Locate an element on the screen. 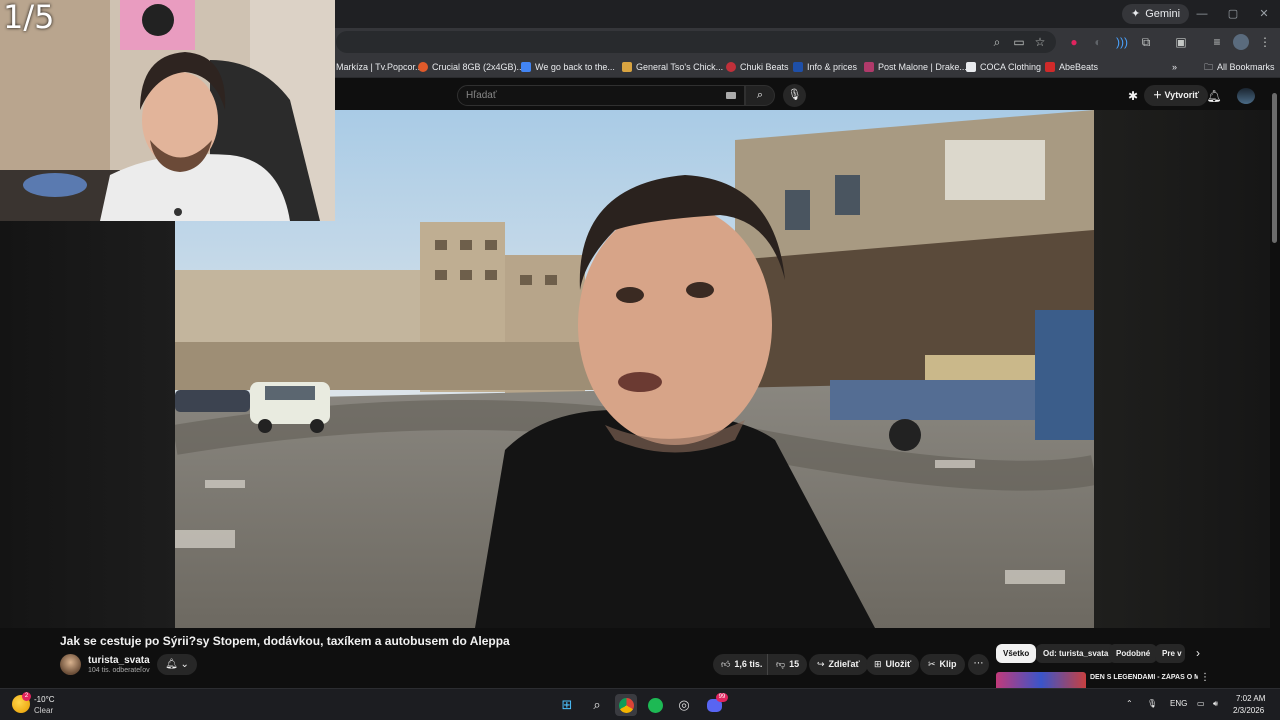 This screenshot has height=720, width=1280. page-scrollbar is located at coordinates (1275, 384).